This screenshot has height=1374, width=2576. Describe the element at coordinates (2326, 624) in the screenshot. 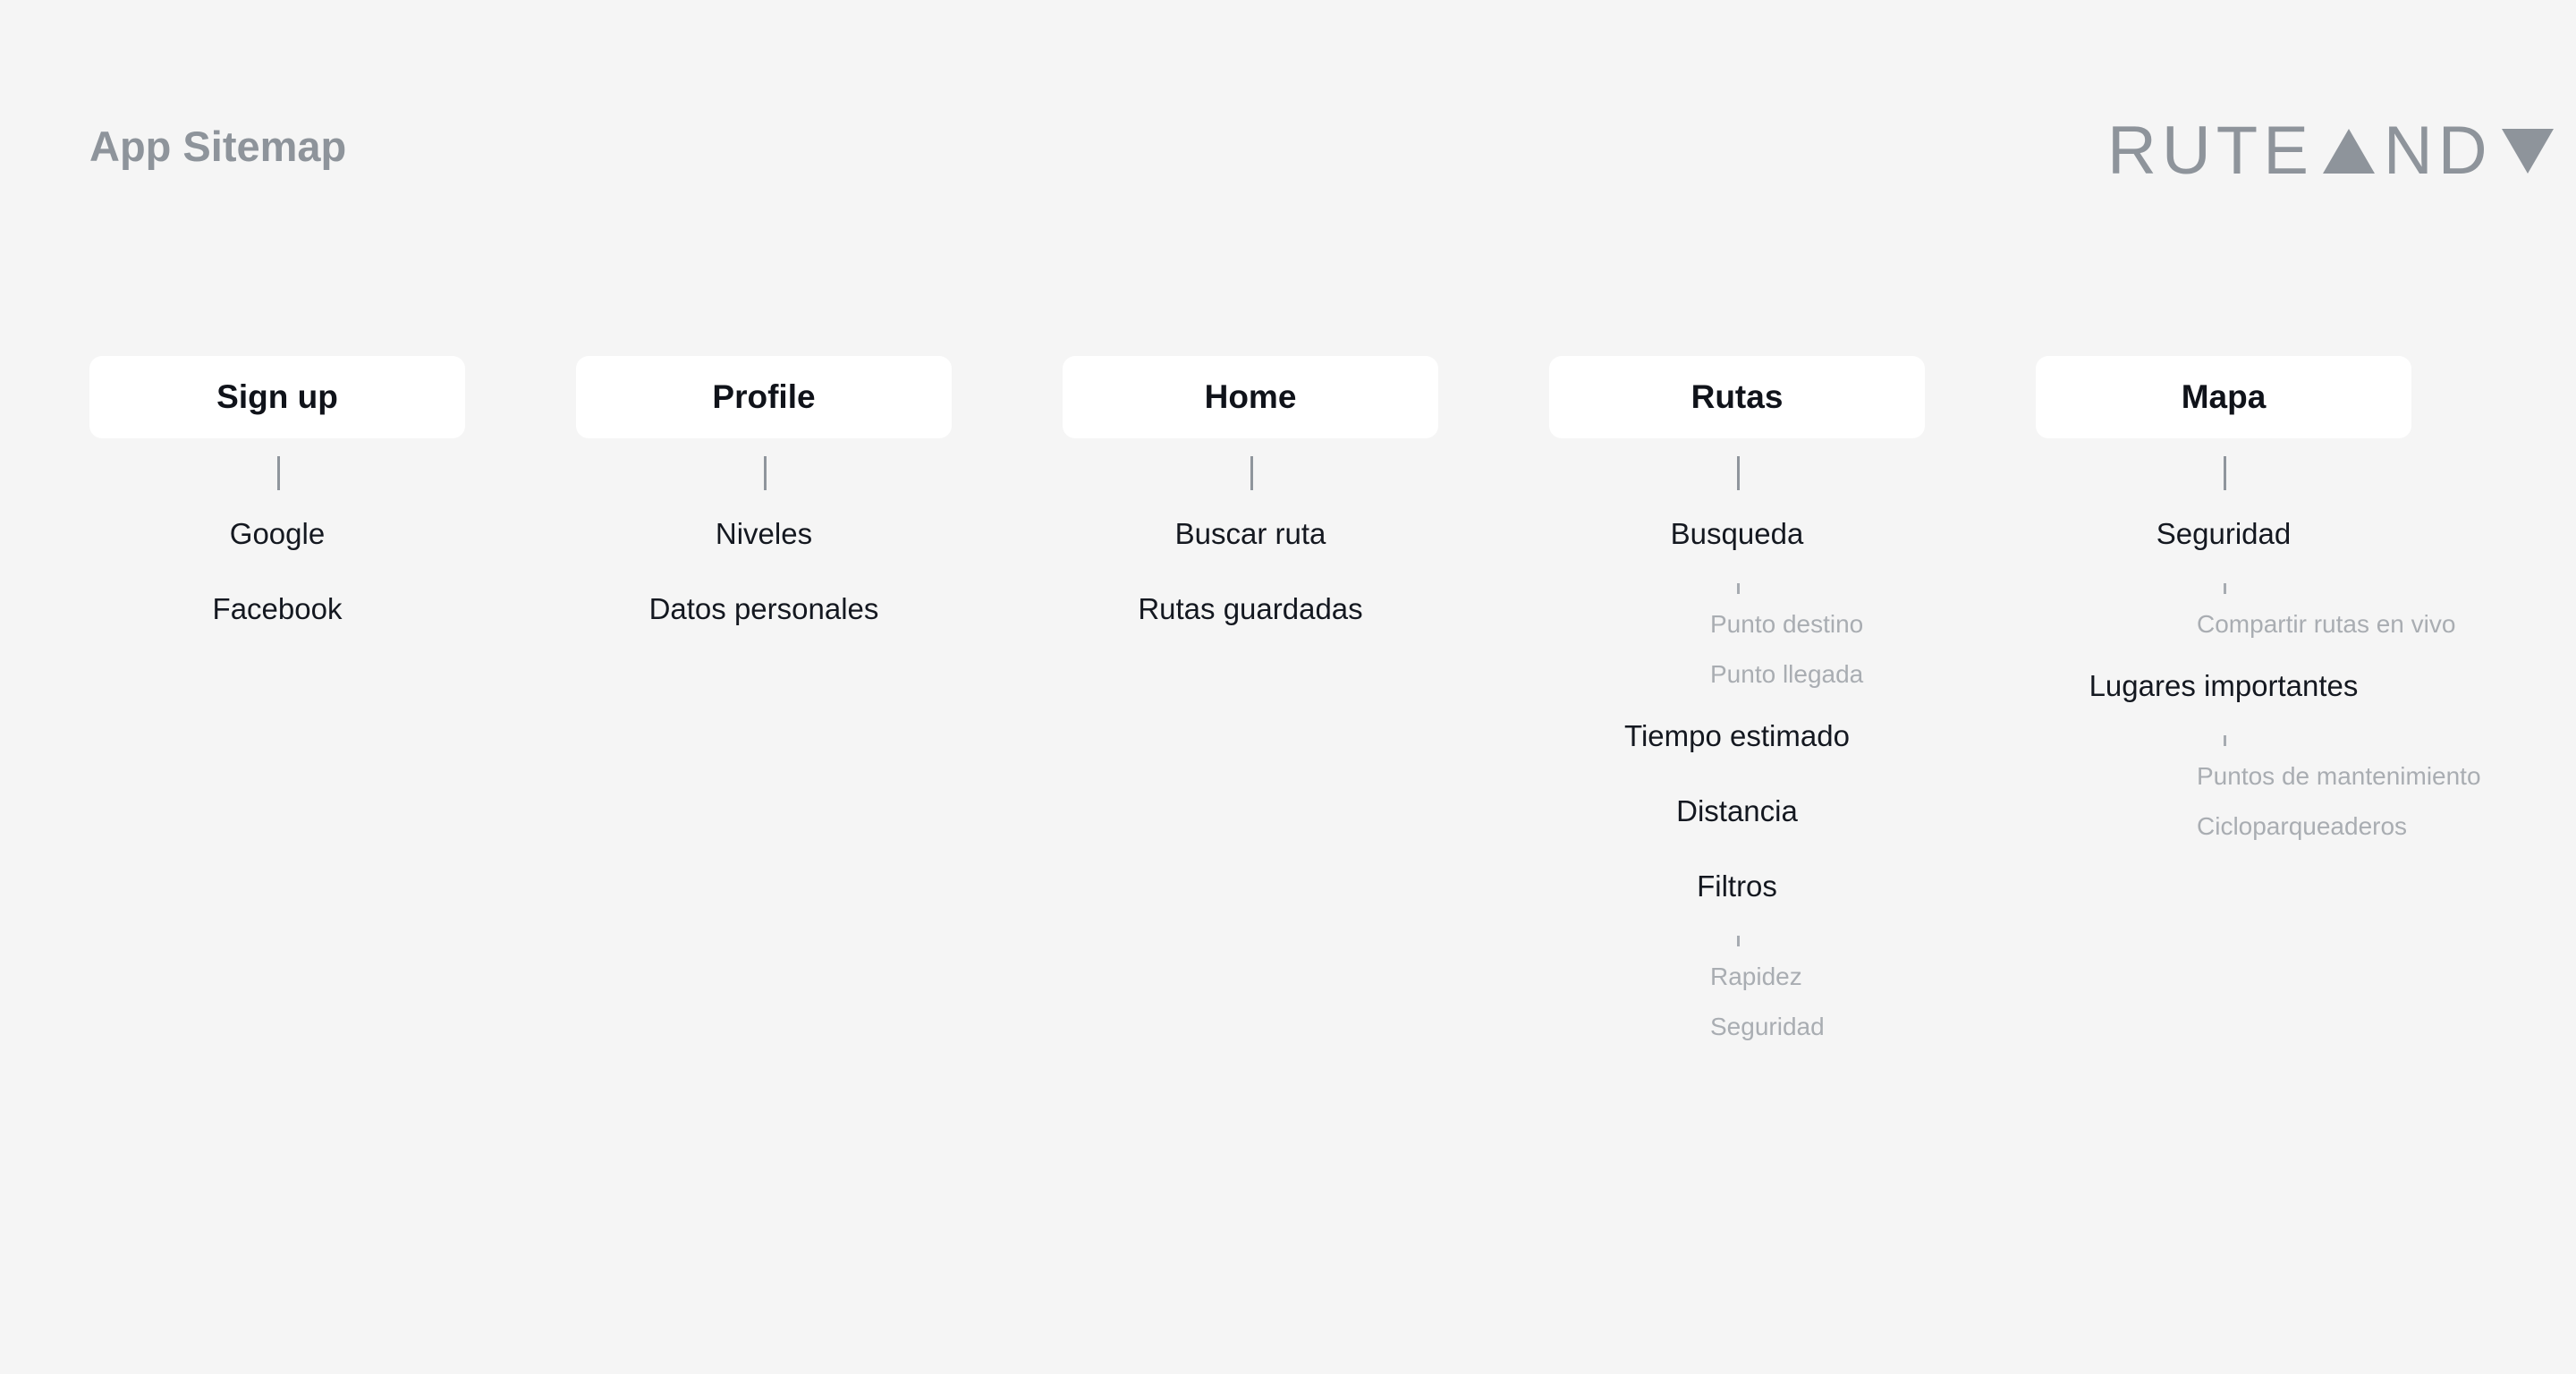

I see `node-compartir-rutas: Compartir rutas en vivo` at that location.